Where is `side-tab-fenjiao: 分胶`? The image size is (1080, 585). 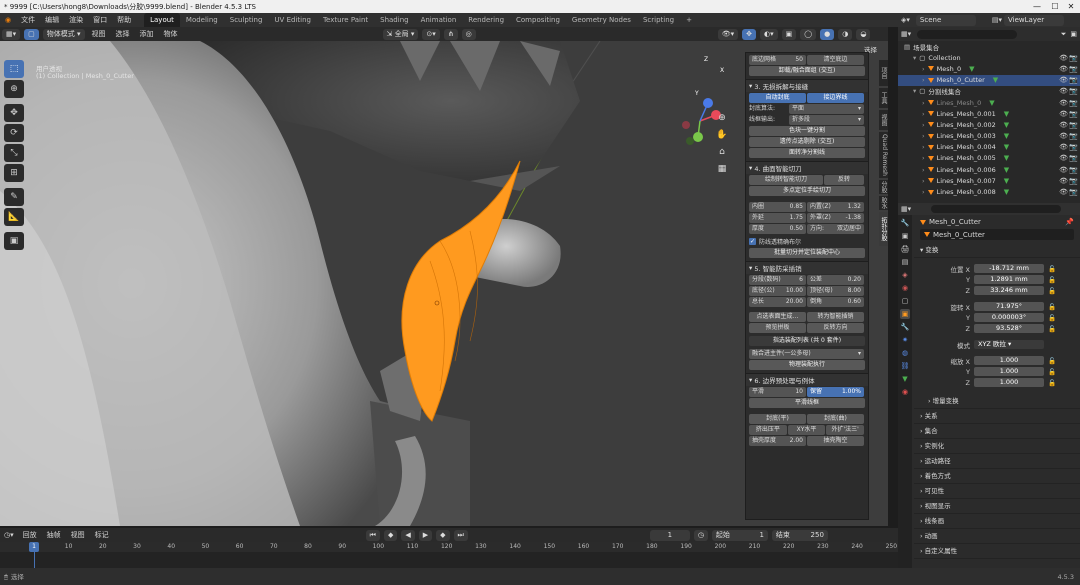 side-tab-fenjiao: 分胶 is located at coordinates (883, 187).